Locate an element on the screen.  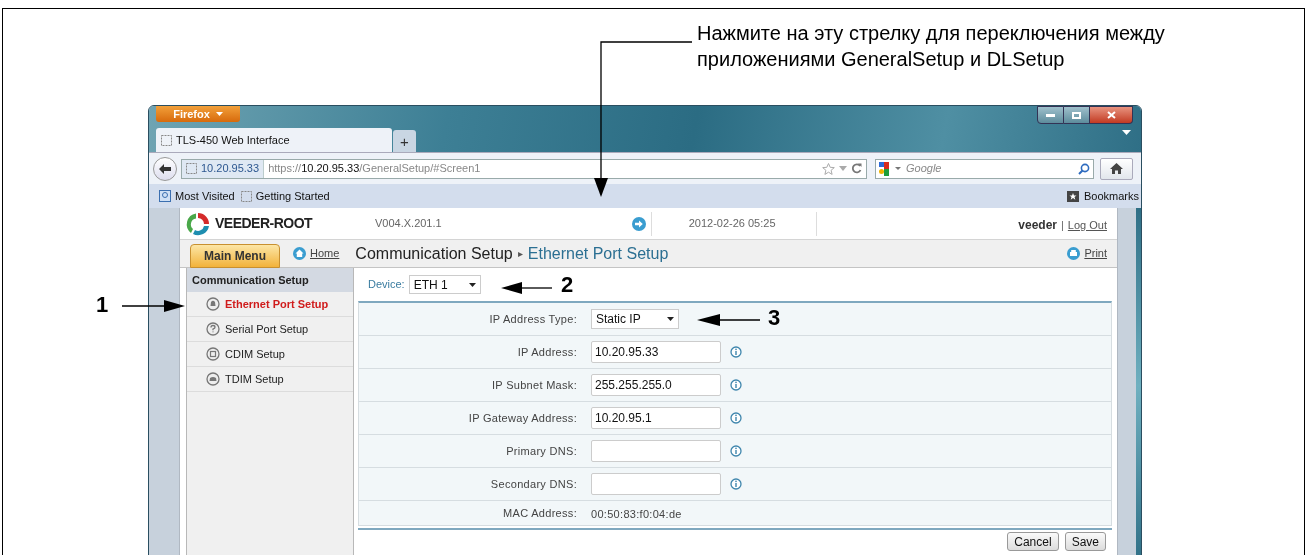
close-button is located at coordinates (1111, 115).